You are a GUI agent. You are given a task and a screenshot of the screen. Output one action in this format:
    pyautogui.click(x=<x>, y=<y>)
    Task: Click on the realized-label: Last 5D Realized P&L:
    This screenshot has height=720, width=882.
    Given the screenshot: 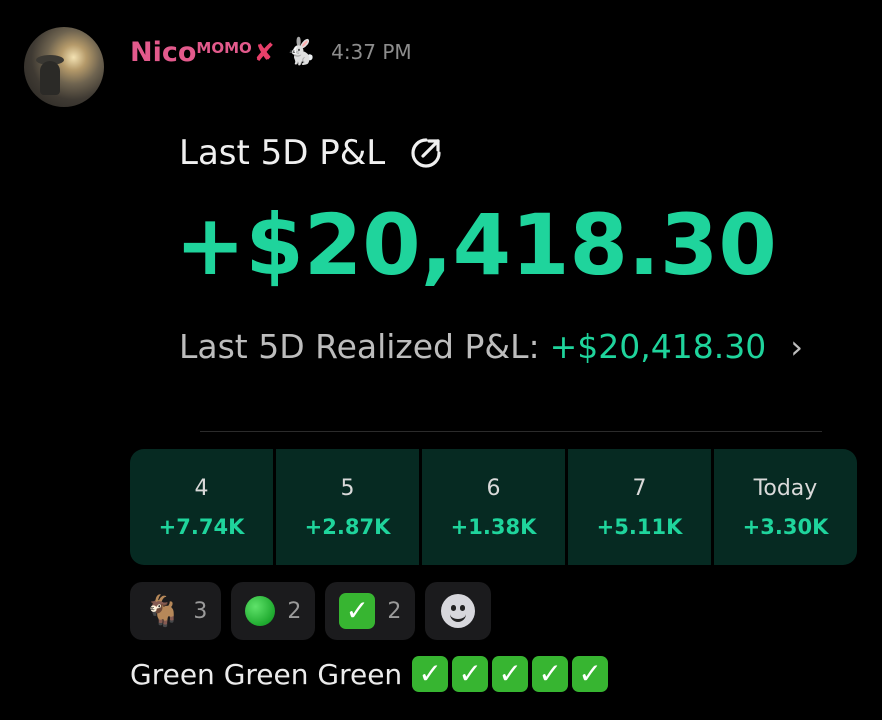 What is the action you would take?
    pyautogui.click(x=359, y=346)
    